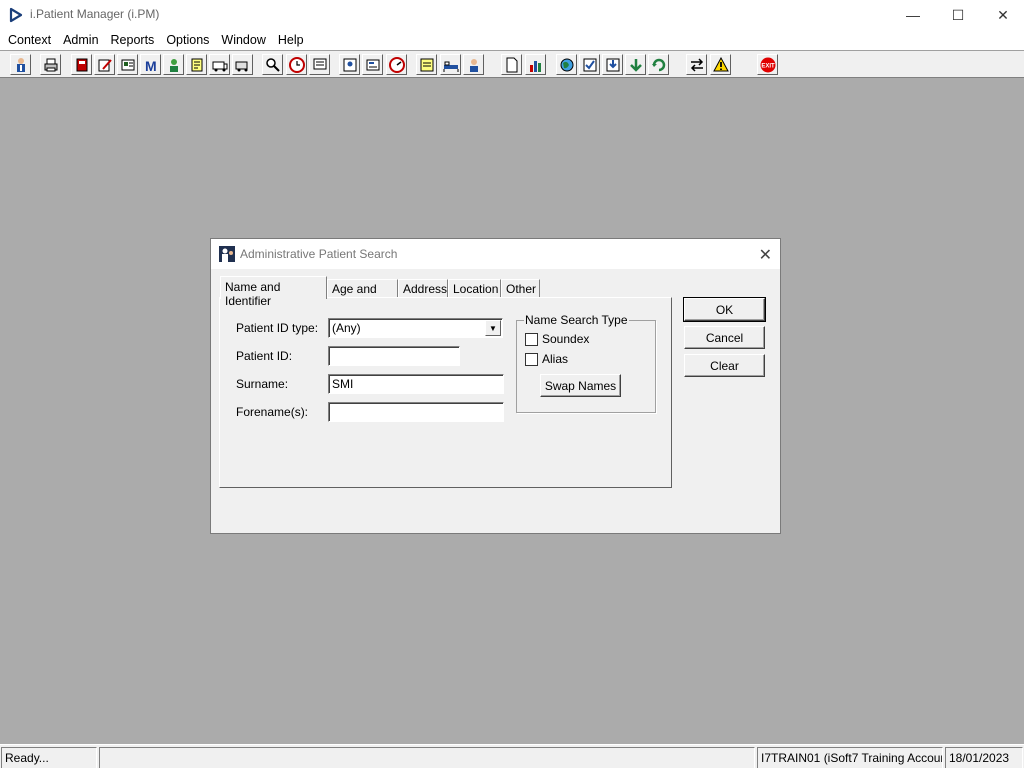 Image resolution: width=1024 pixels, height=768 pixels. Describe the element at coordinates (724, 365) in the screenshot. I see `clear-button: Clear` at that location.